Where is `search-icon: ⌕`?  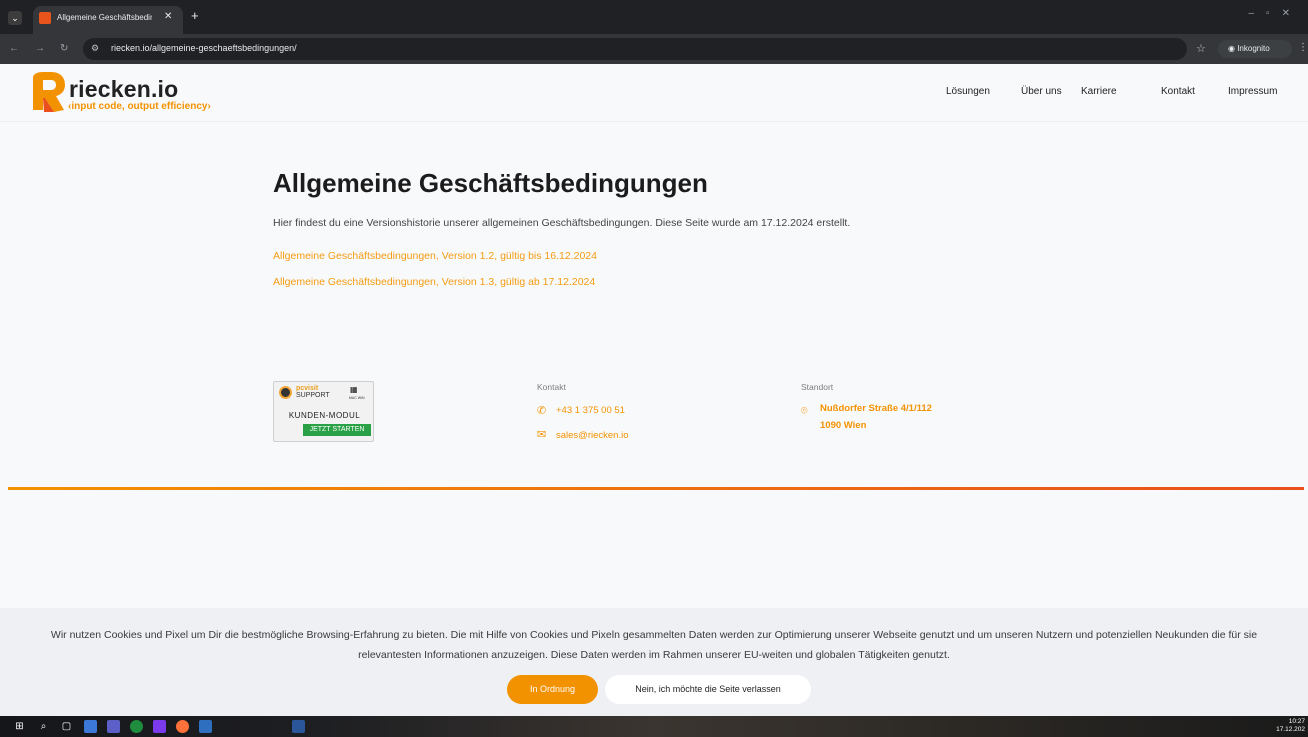
search-icon: ⌕ is located at coordinates (43, 726).